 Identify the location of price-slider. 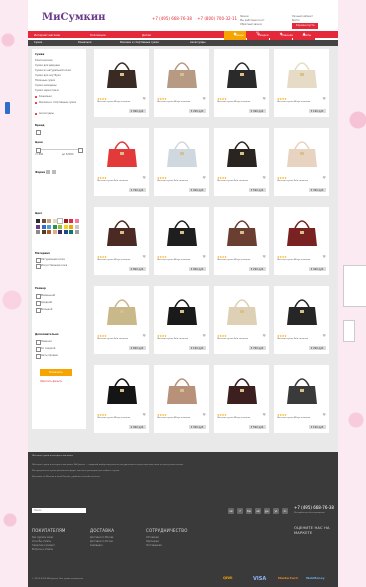
(59, 150).